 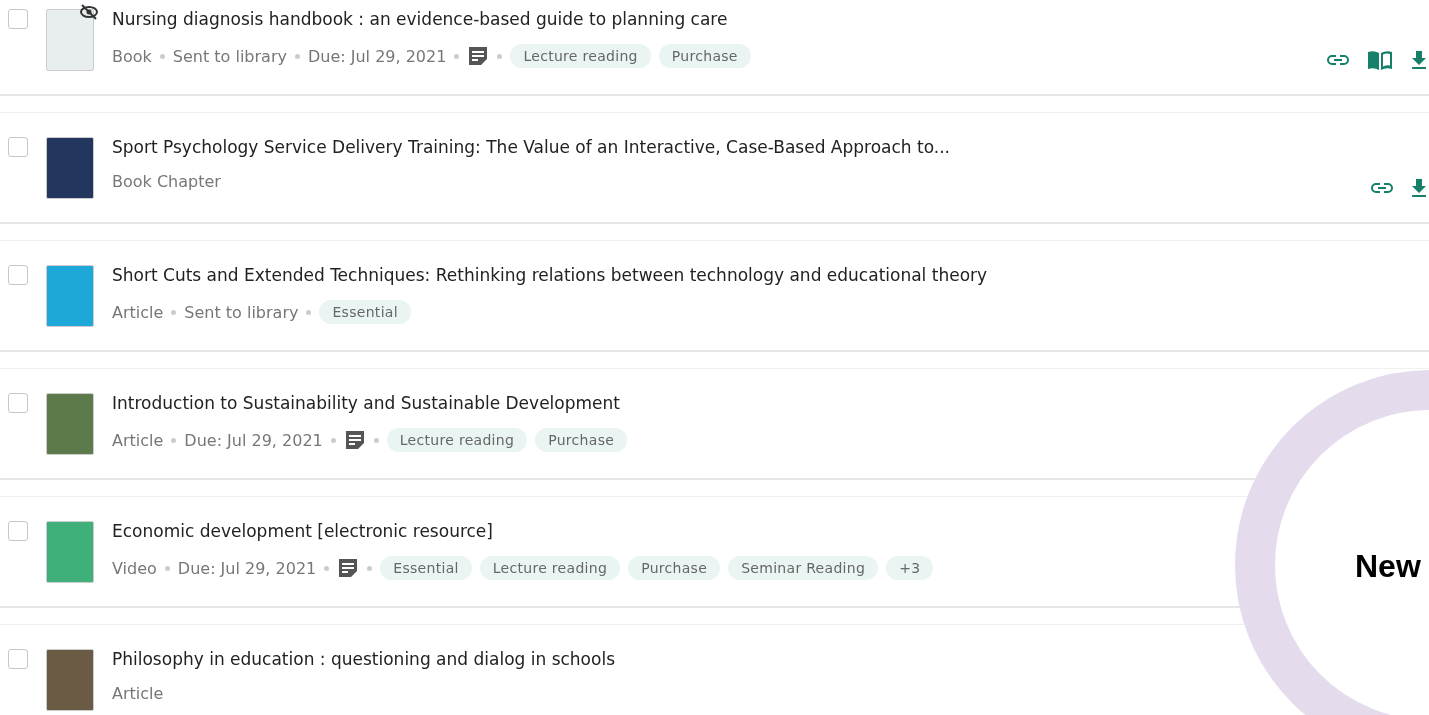 I want to click on item-title: Economic development [electronic resource], so click(x=302, y=531).